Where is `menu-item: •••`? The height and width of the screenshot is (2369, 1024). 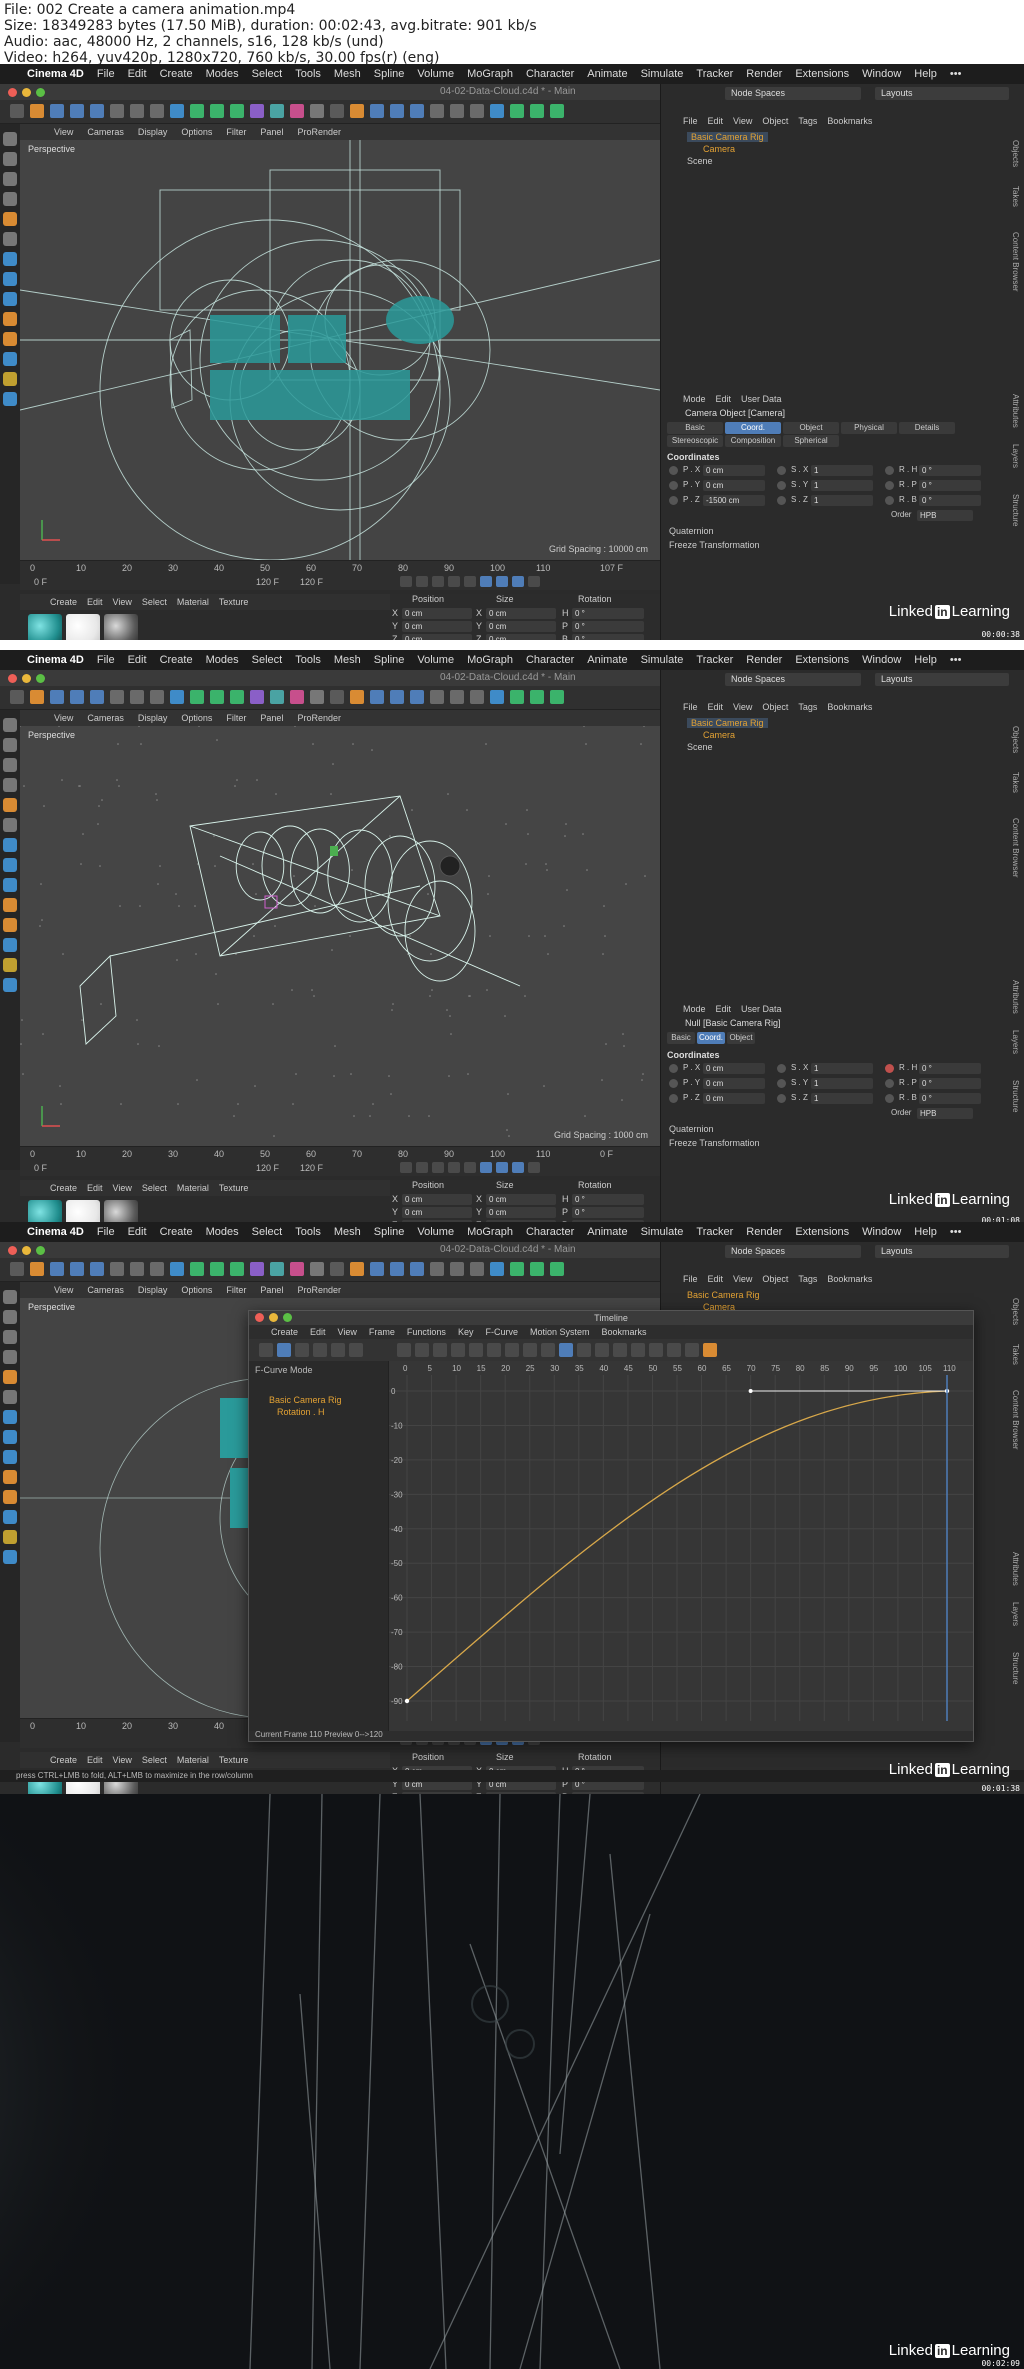
menu-item: ••• is located at coordinates (956, 660).